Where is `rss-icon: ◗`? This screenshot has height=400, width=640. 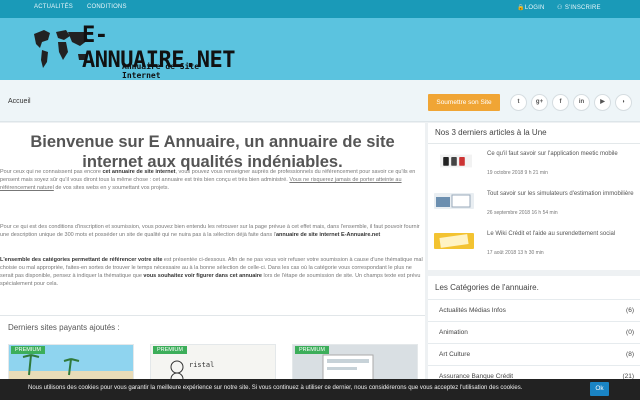
rss-icon: ◗ is located at coordinates (623, 102).